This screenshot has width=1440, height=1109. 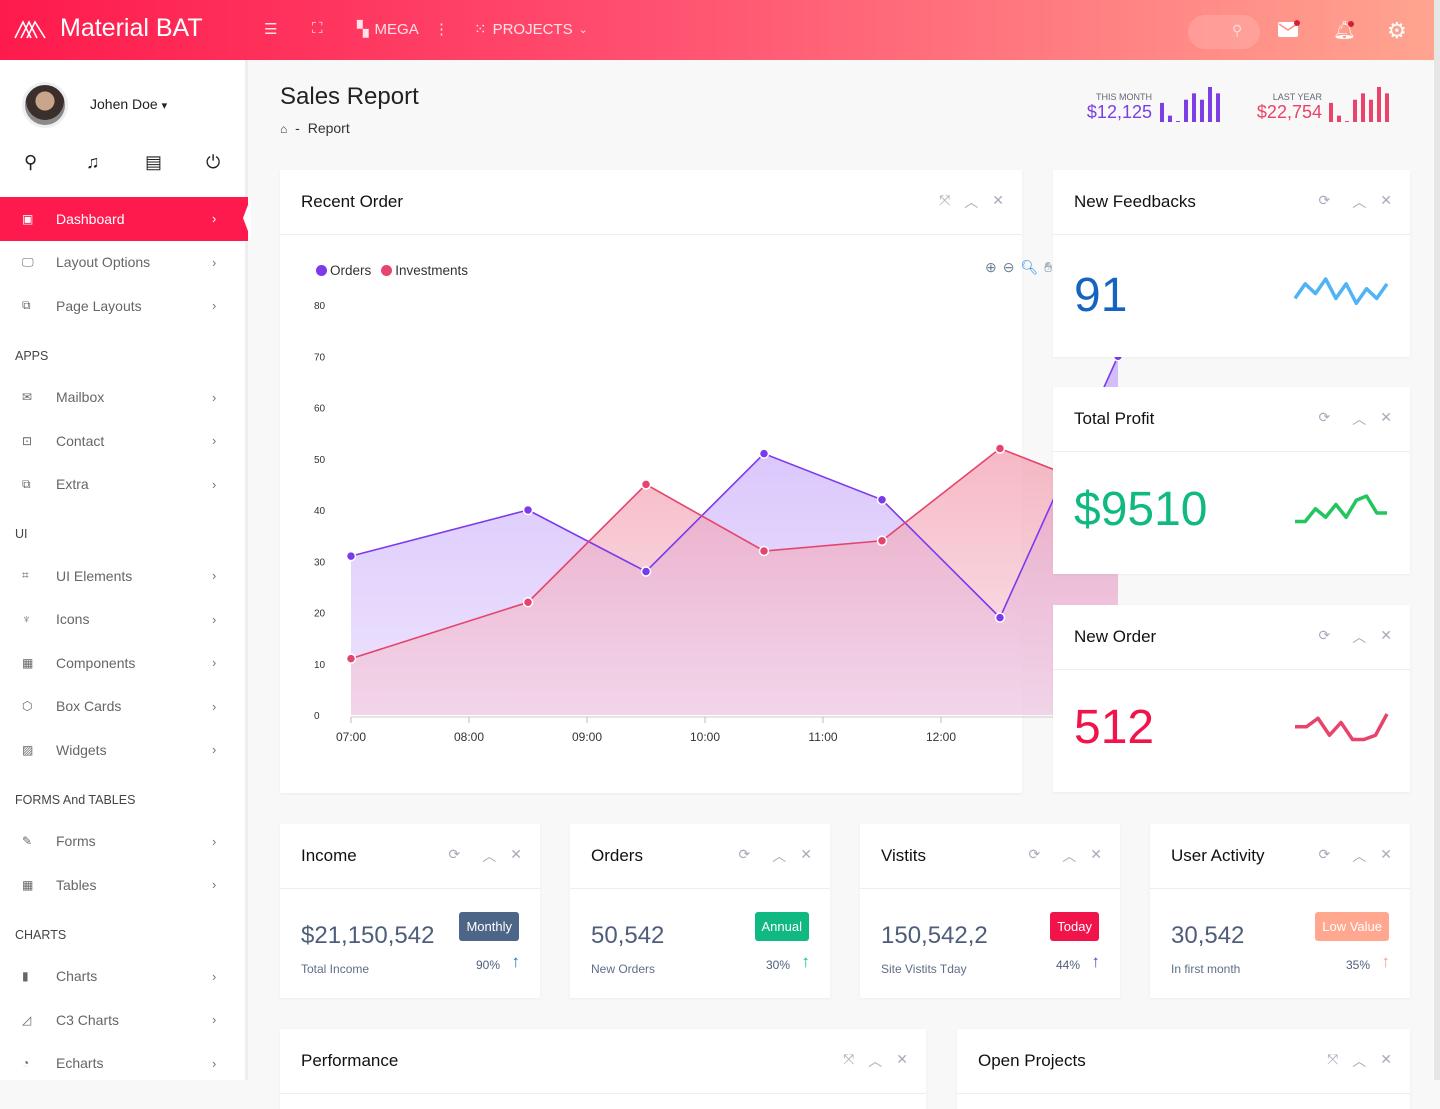 I want to click on card-title: Orders, so click(x=617, y=855).